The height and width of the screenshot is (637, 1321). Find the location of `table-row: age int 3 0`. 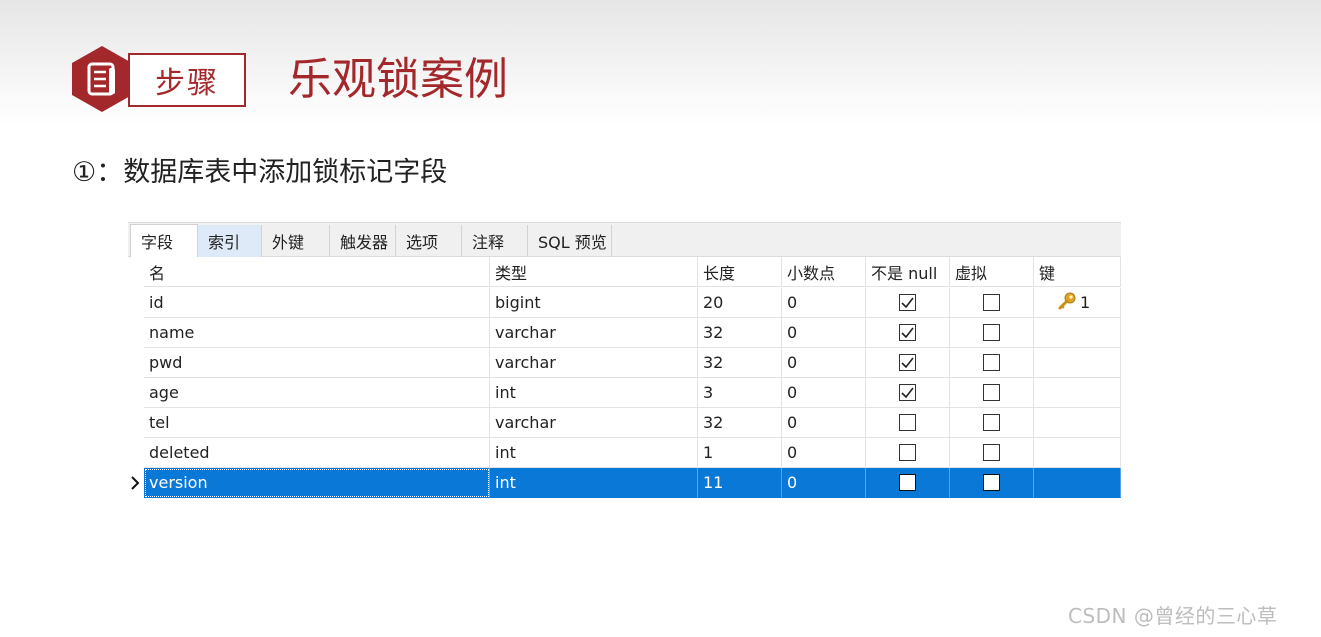

table-row: age int 3 0 is located at coordinates (624, 393).